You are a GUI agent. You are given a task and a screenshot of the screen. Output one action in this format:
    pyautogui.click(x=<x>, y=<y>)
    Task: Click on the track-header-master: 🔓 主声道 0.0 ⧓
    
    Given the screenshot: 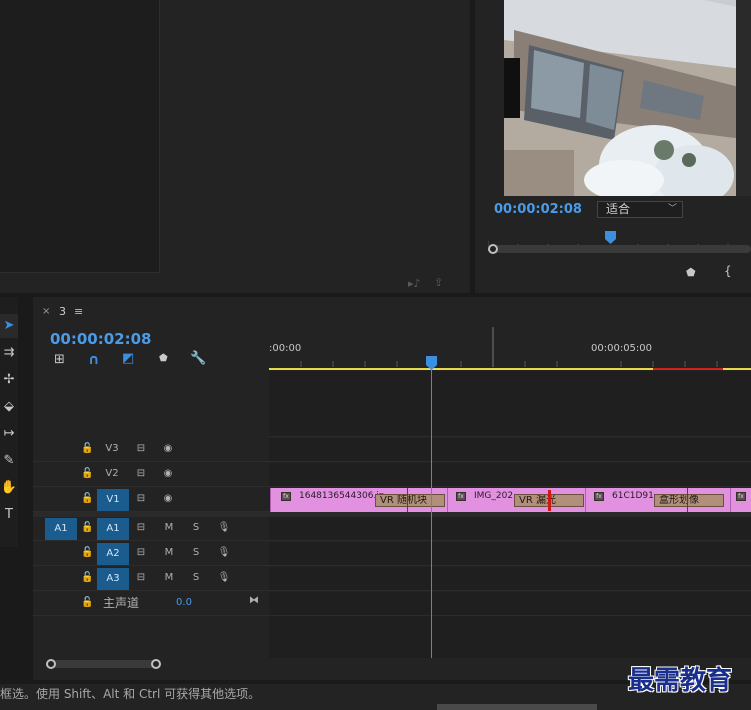 What is the action you would take?
    pyautogui.click(x=151, y=604)
    